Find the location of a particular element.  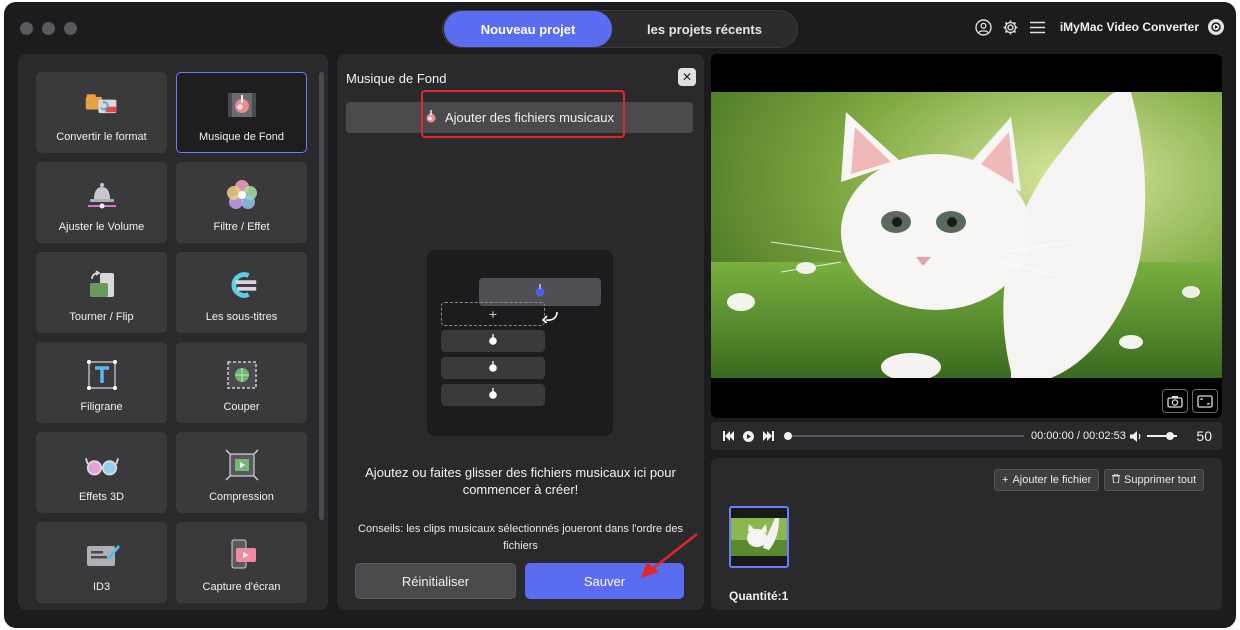

tab-new-project: Nouveau projet is located at coordinates (528, 29).